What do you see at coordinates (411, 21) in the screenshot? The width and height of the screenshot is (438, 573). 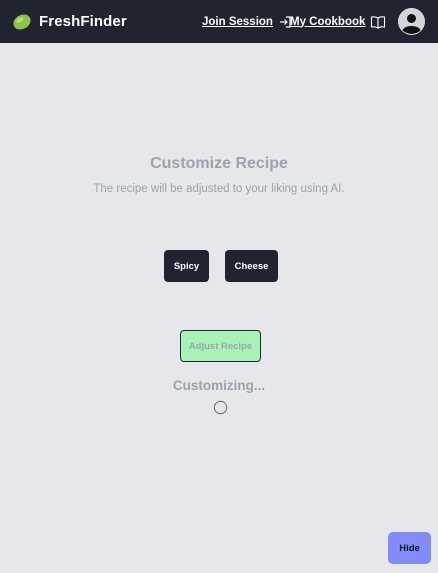 I see `user-avatar-icon` at bounding box center [411, 21].